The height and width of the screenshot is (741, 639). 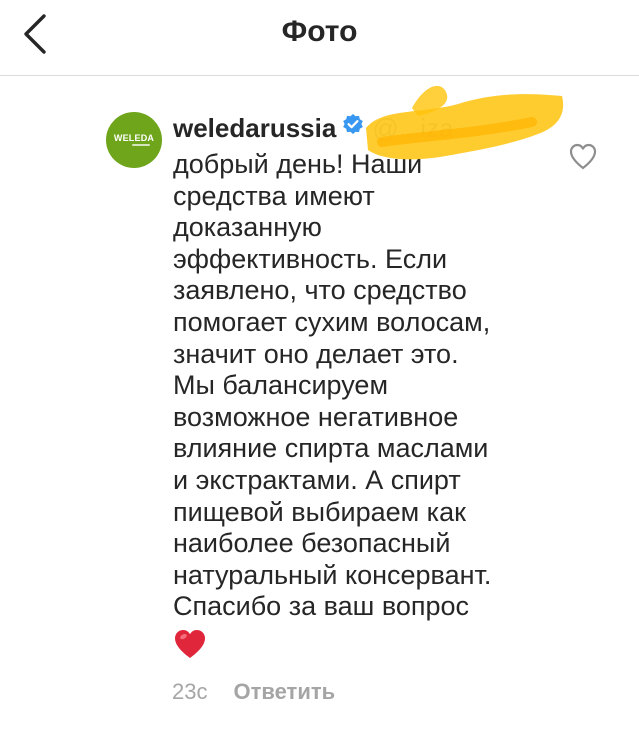 I want to click on avatar-logo-text: WELEDA, so click(x=134, y=138).